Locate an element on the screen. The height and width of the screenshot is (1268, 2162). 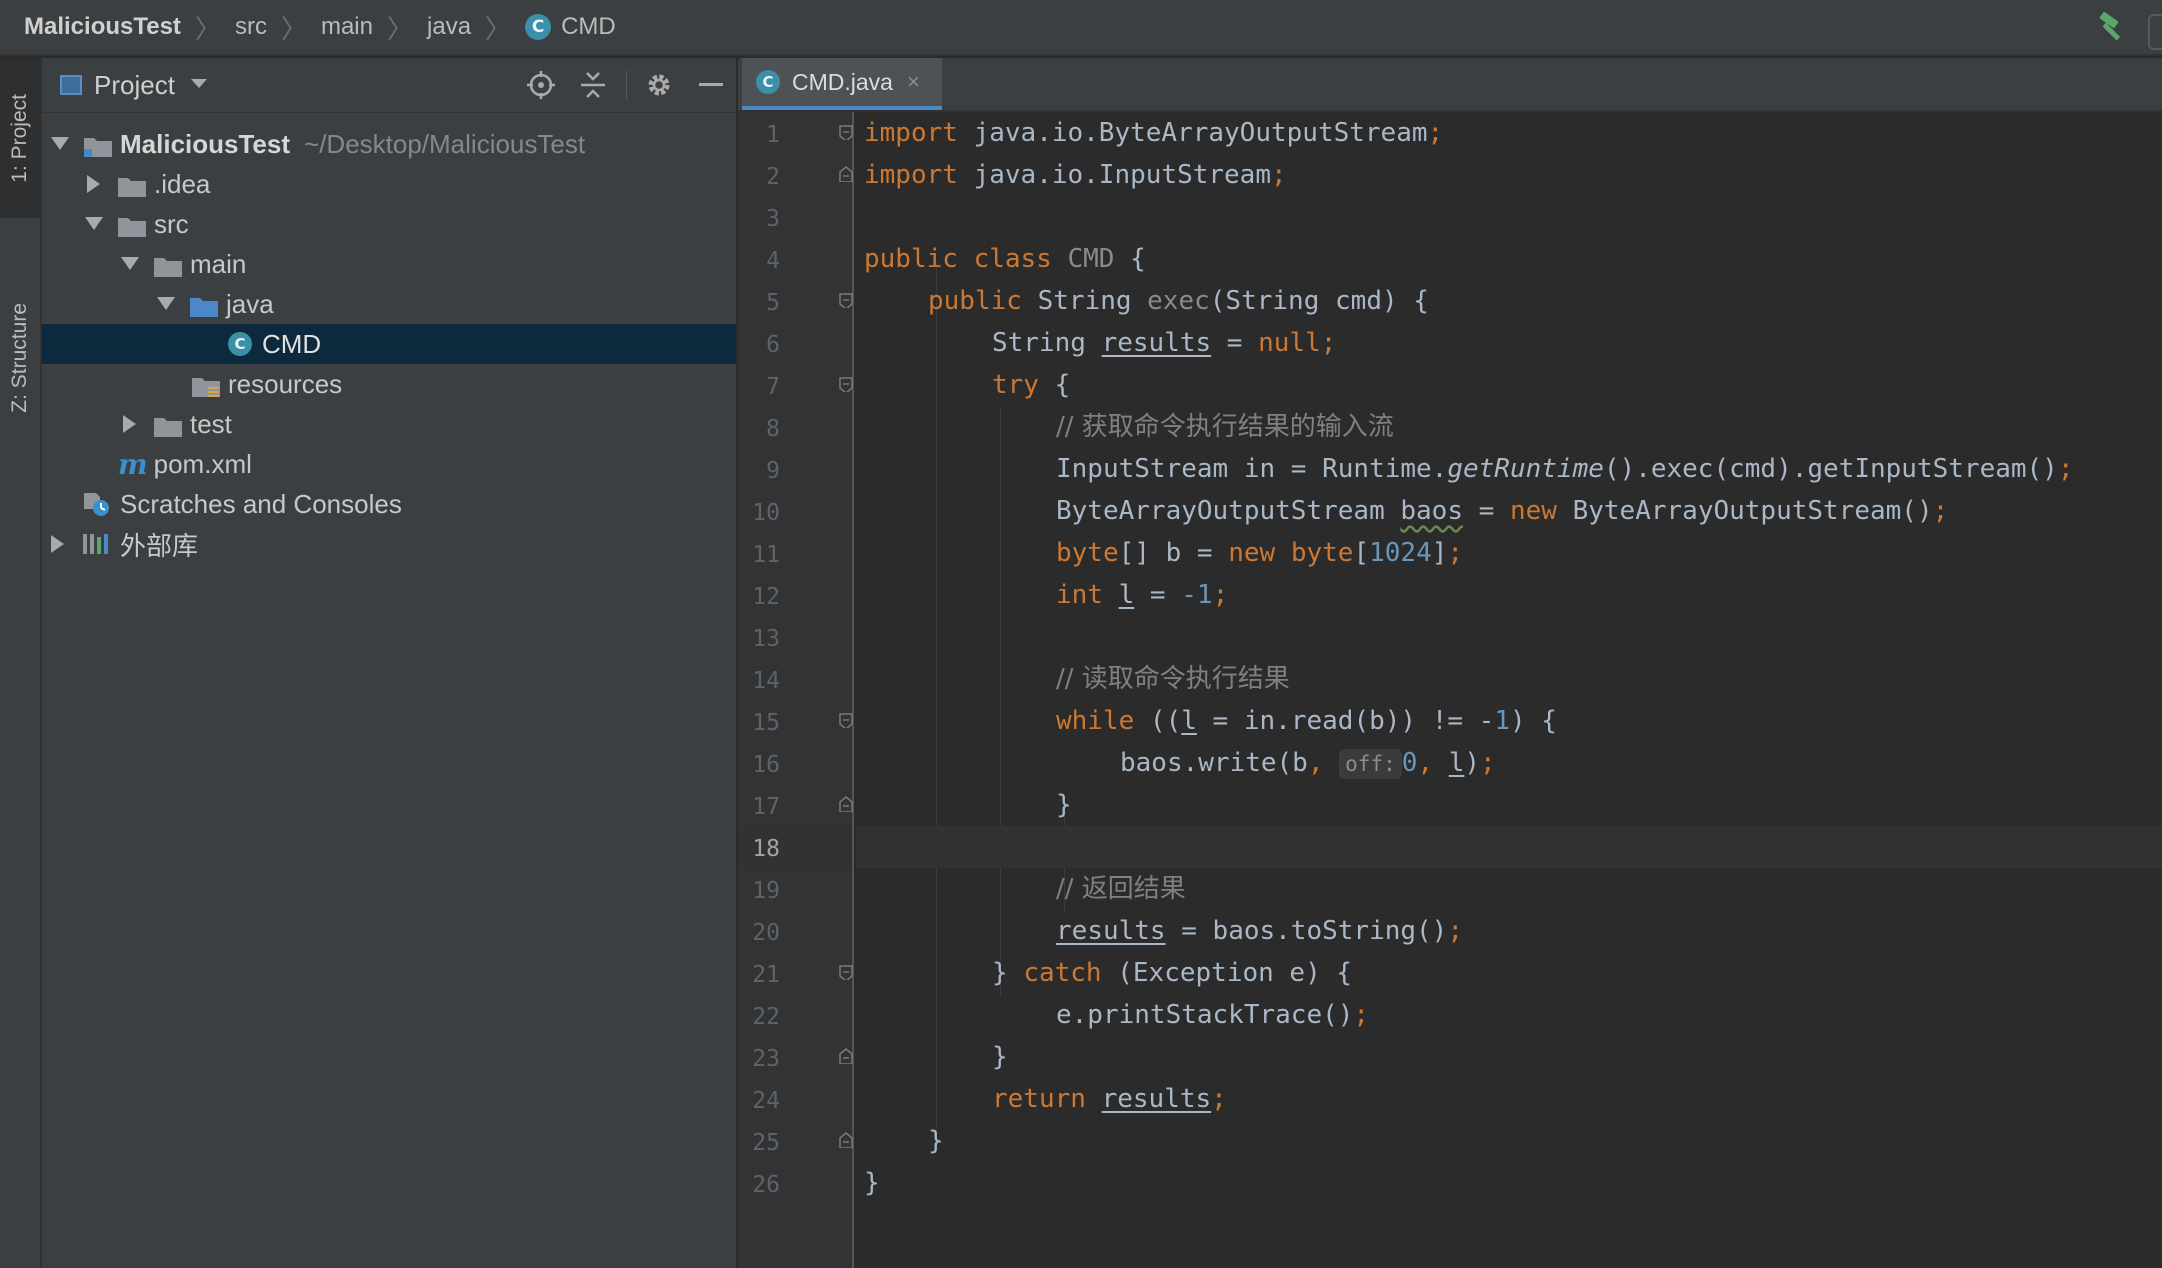
line-number: 17 is located at coordinates (759, 807).